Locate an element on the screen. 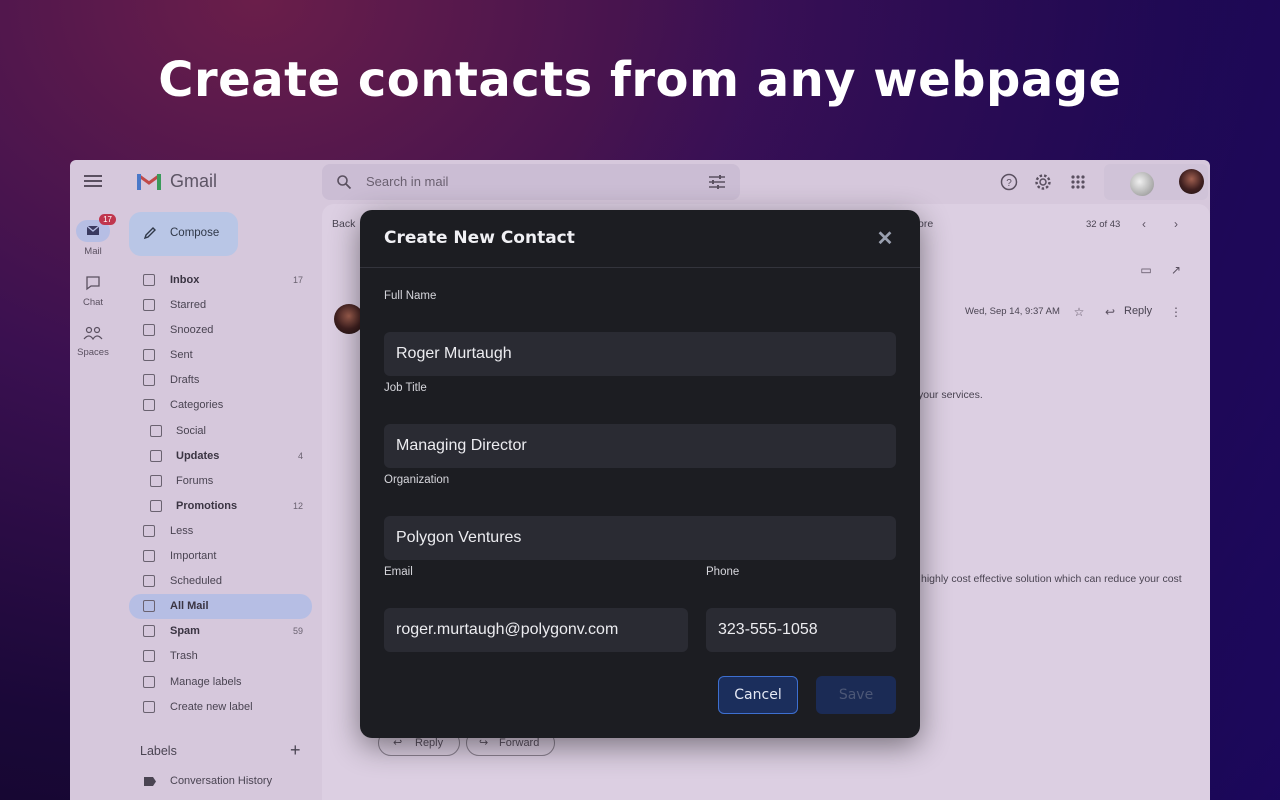  sidebar-item-categories: Categories is located at coordinates (224, 405).